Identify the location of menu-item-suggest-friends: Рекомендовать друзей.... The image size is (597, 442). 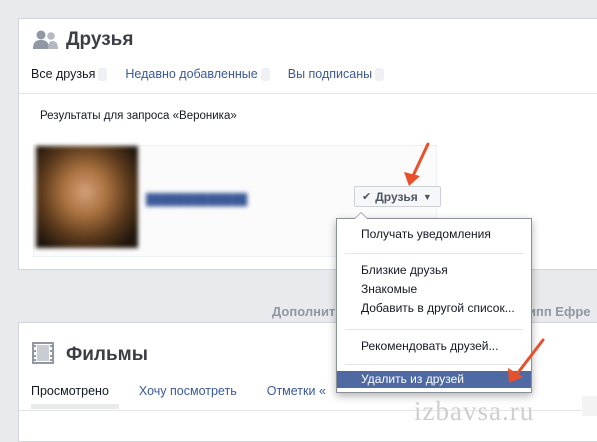
(434, 346).